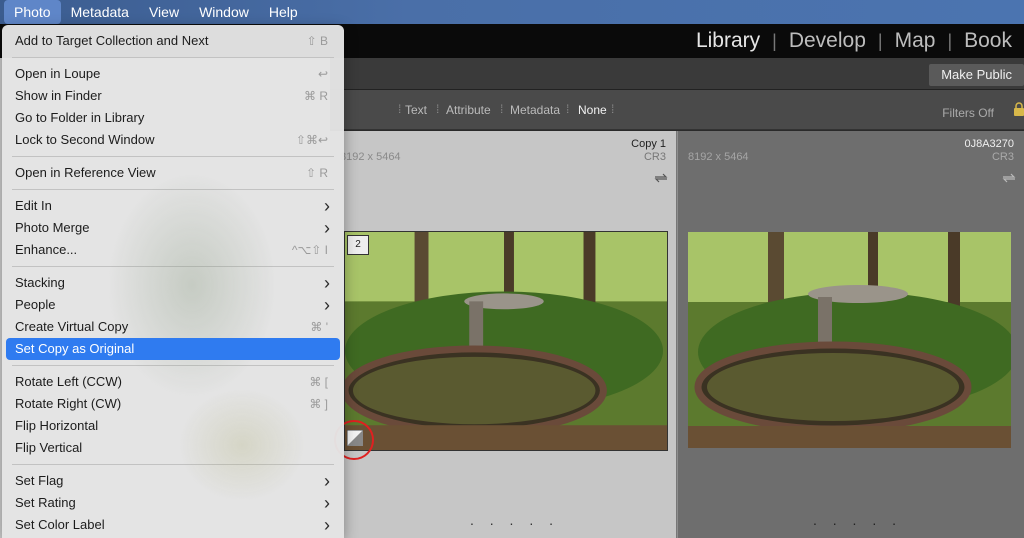 This screenshot has height=538, width=1024. Describe the element at coordinates (33, 205) in the screenshot. I see `menu-item-label: Edit In` at that location.